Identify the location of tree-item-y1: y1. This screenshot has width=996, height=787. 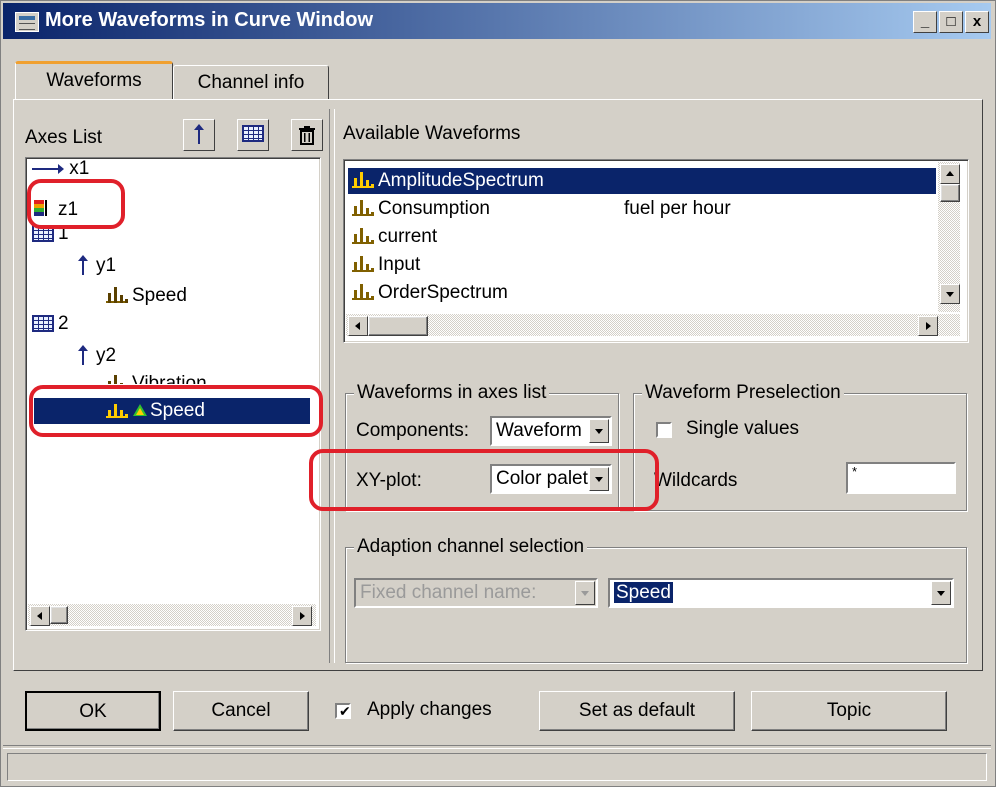
(96, 266).